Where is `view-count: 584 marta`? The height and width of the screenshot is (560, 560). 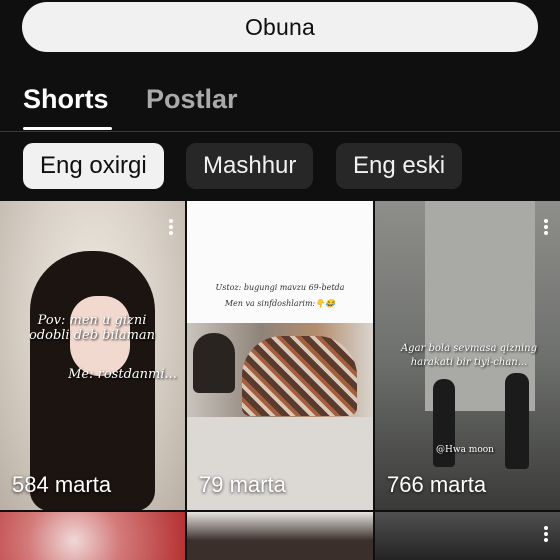 view-count: 584 marta is located at coordinates (62, 484).